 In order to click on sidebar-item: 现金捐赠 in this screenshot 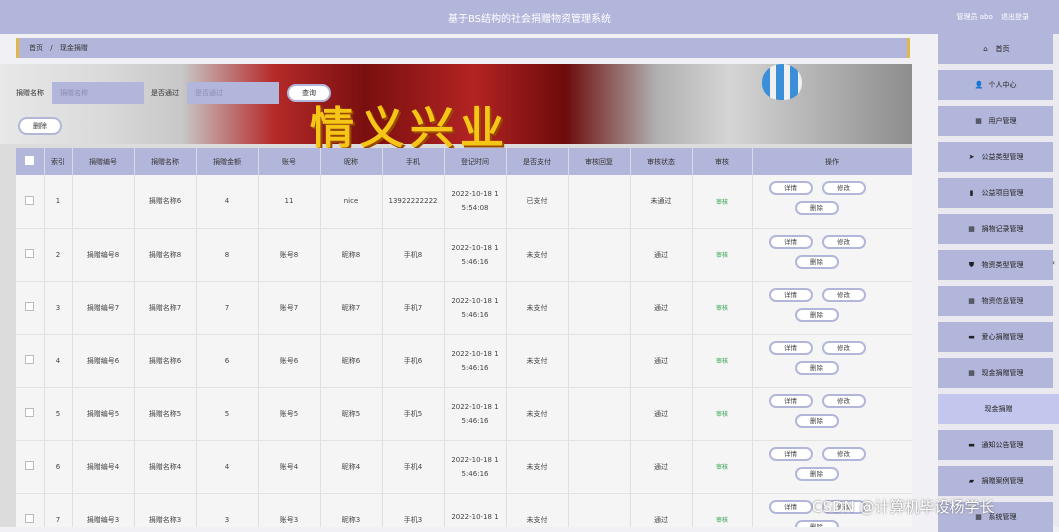, I will do `click(998, 409)`.